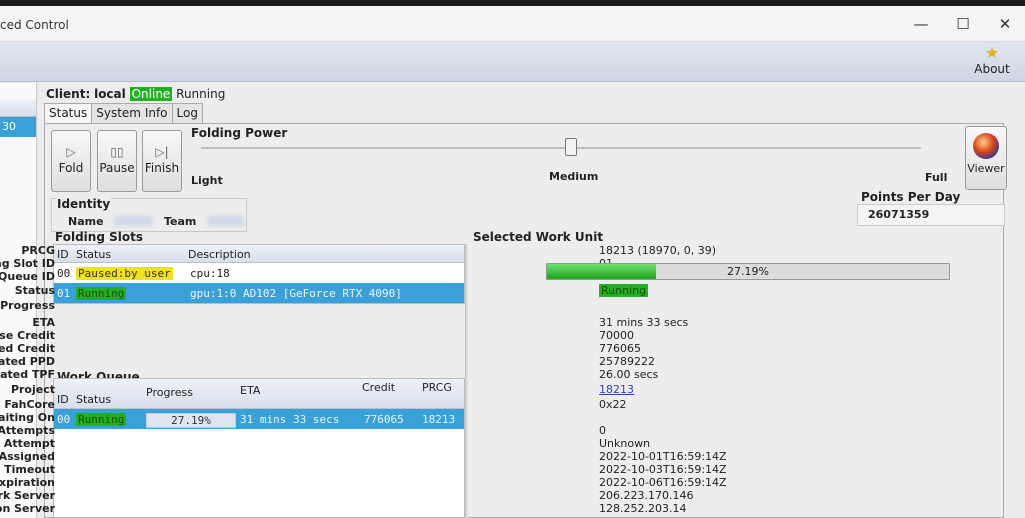 This screenshot has height=518, width=1025. I want to click on identity-title: Identity, so click(84, 204).